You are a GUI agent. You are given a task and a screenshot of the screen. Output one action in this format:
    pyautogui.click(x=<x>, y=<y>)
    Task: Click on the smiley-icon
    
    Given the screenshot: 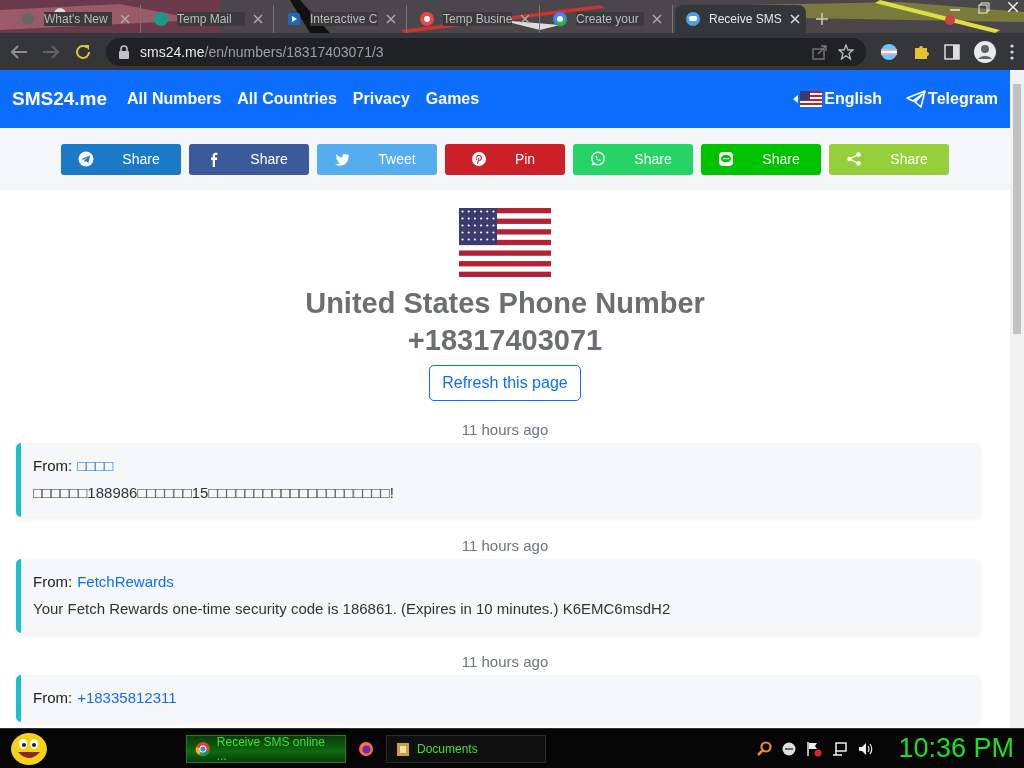 What is the action you would take?
    pyautogui.click(x=29, y=748)
    